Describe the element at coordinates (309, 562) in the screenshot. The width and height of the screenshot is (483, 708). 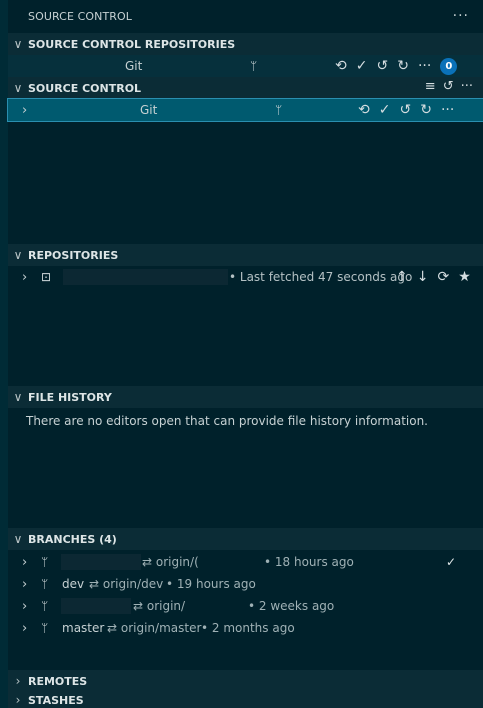
I see `branch-age: • 18 hours ago` at that location.